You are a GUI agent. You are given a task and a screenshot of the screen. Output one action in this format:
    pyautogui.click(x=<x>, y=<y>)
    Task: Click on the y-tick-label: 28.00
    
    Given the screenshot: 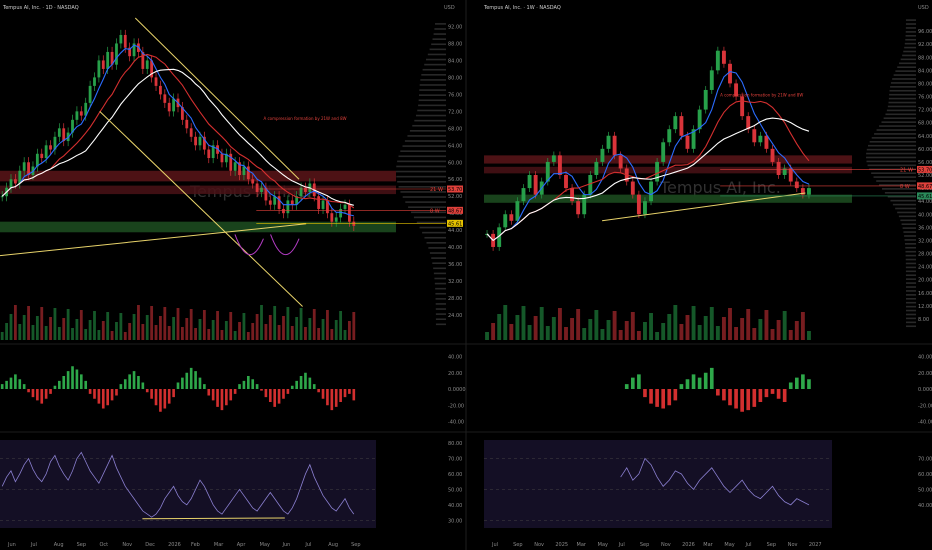 What is the action you would take?
    pyautogui.click(x=455, y=299)
    